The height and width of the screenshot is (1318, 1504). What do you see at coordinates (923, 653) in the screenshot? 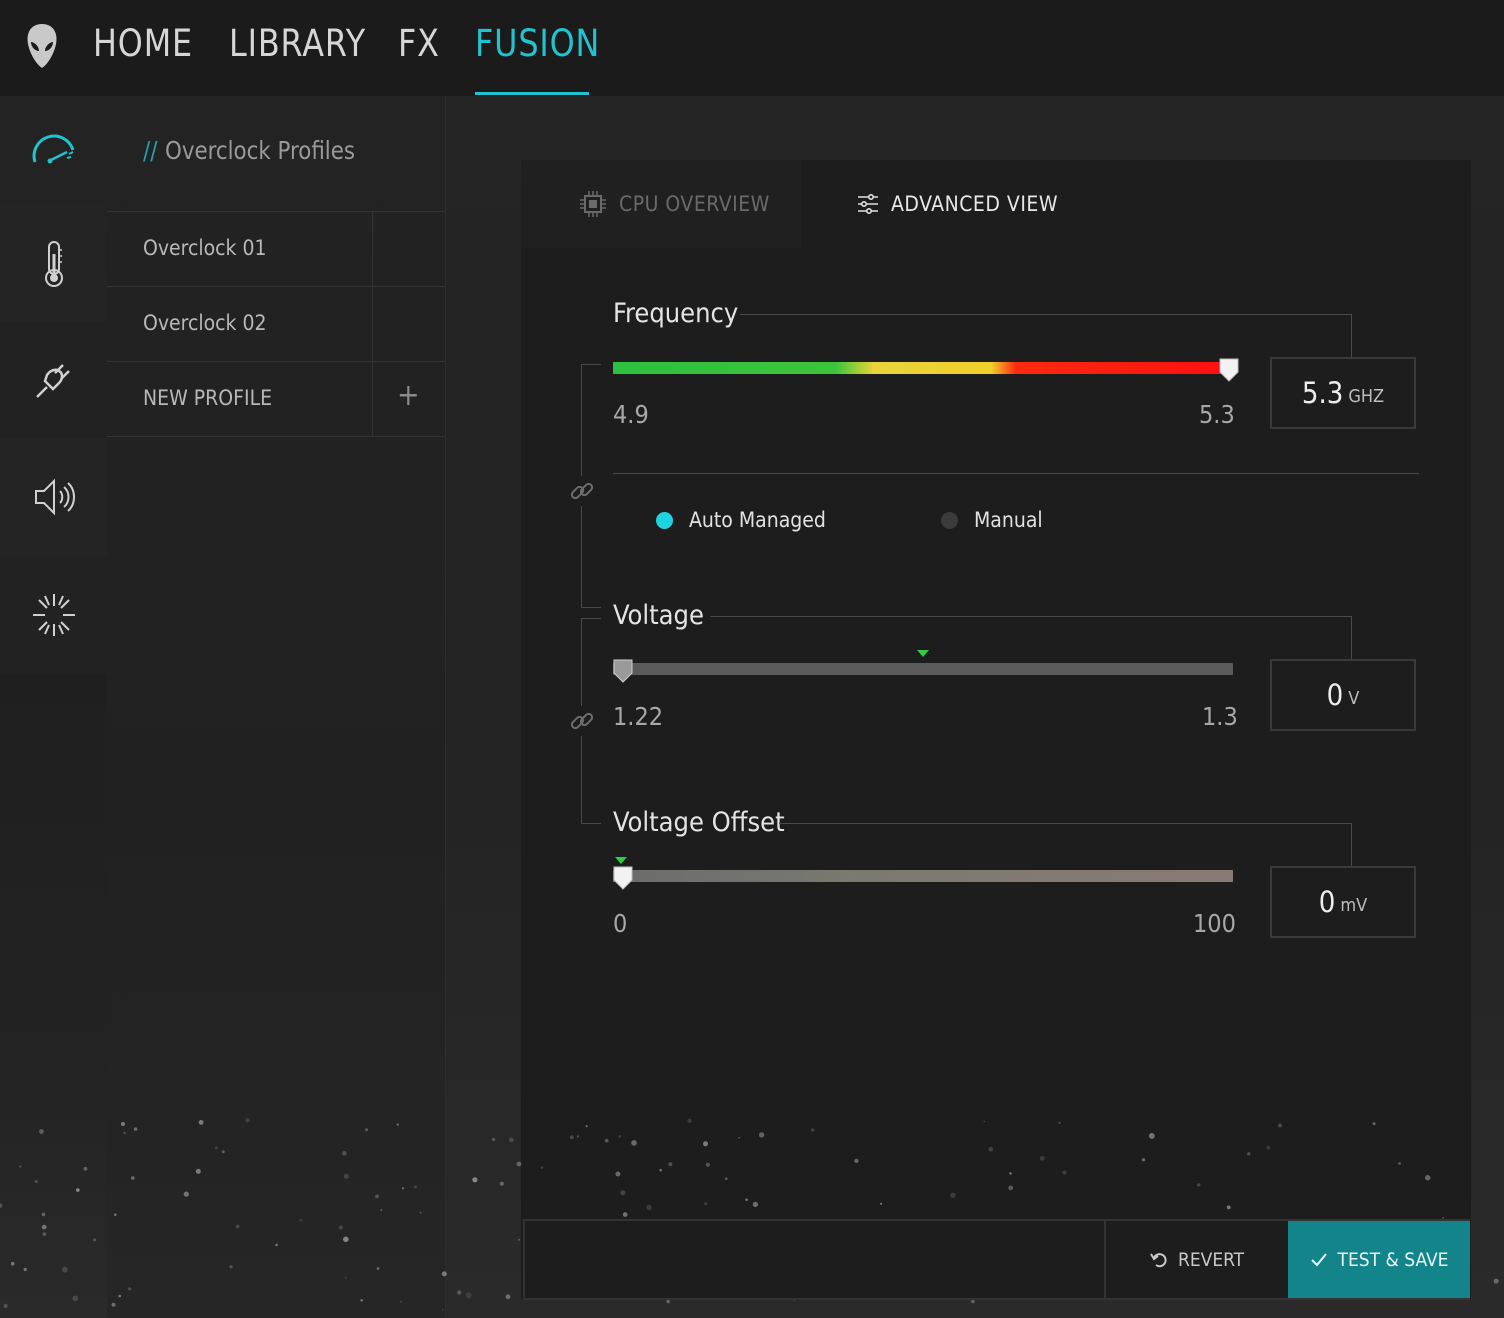
I see `voltage-default-marker` at bounding box center [923, 653].